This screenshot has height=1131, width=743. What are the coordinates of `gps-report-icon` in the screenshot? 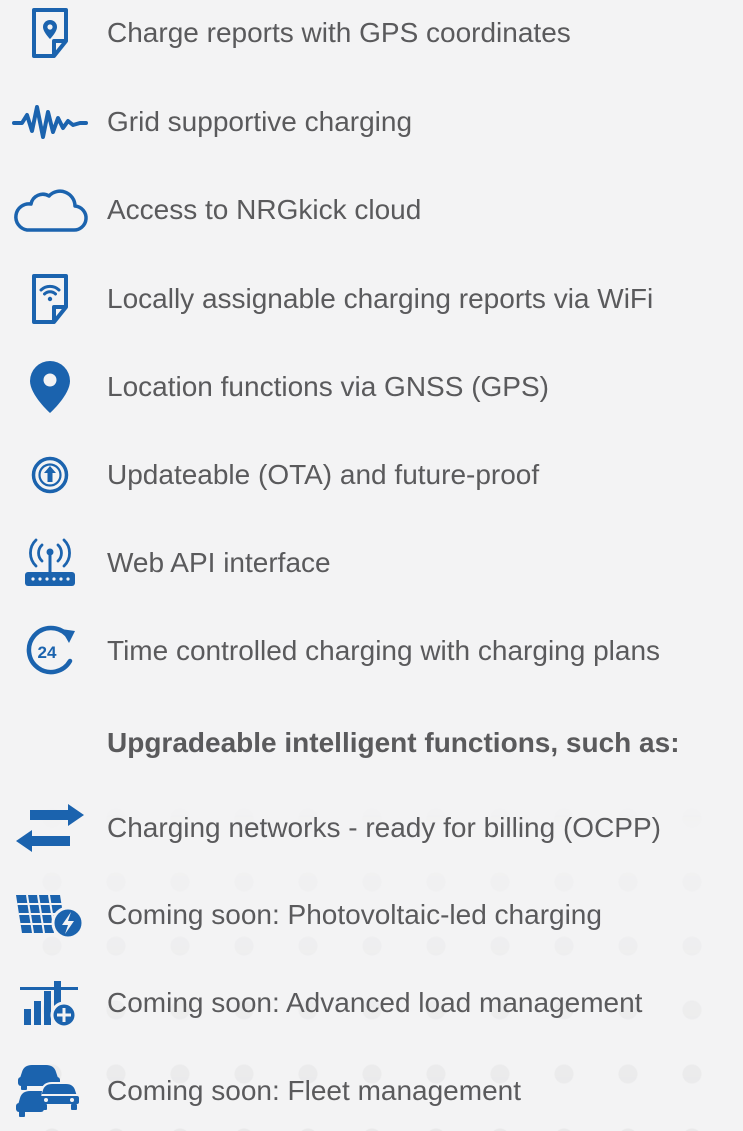 It's located at (50, 33).